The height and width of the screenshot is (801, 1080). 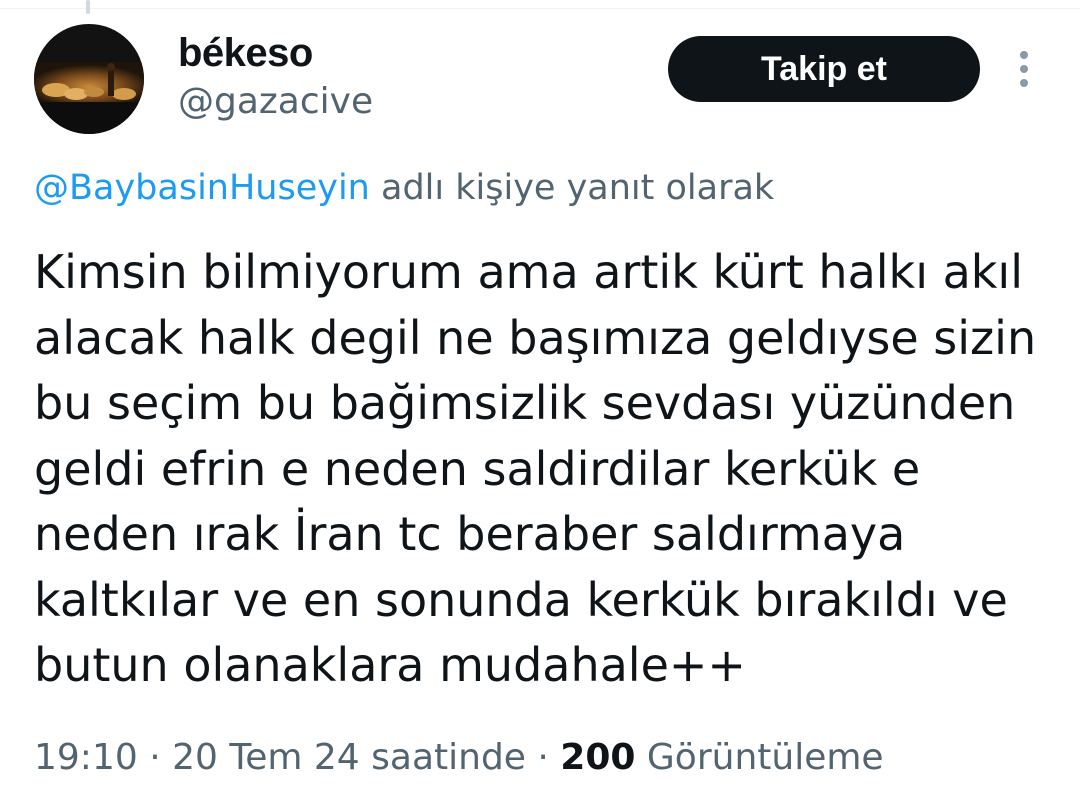 What do you see at coordinates (477, 468) in the screenshot?
I see `tweet-line: geldi efrin e neden saldirdilar kerkük e` at bounding box center [477, 468].